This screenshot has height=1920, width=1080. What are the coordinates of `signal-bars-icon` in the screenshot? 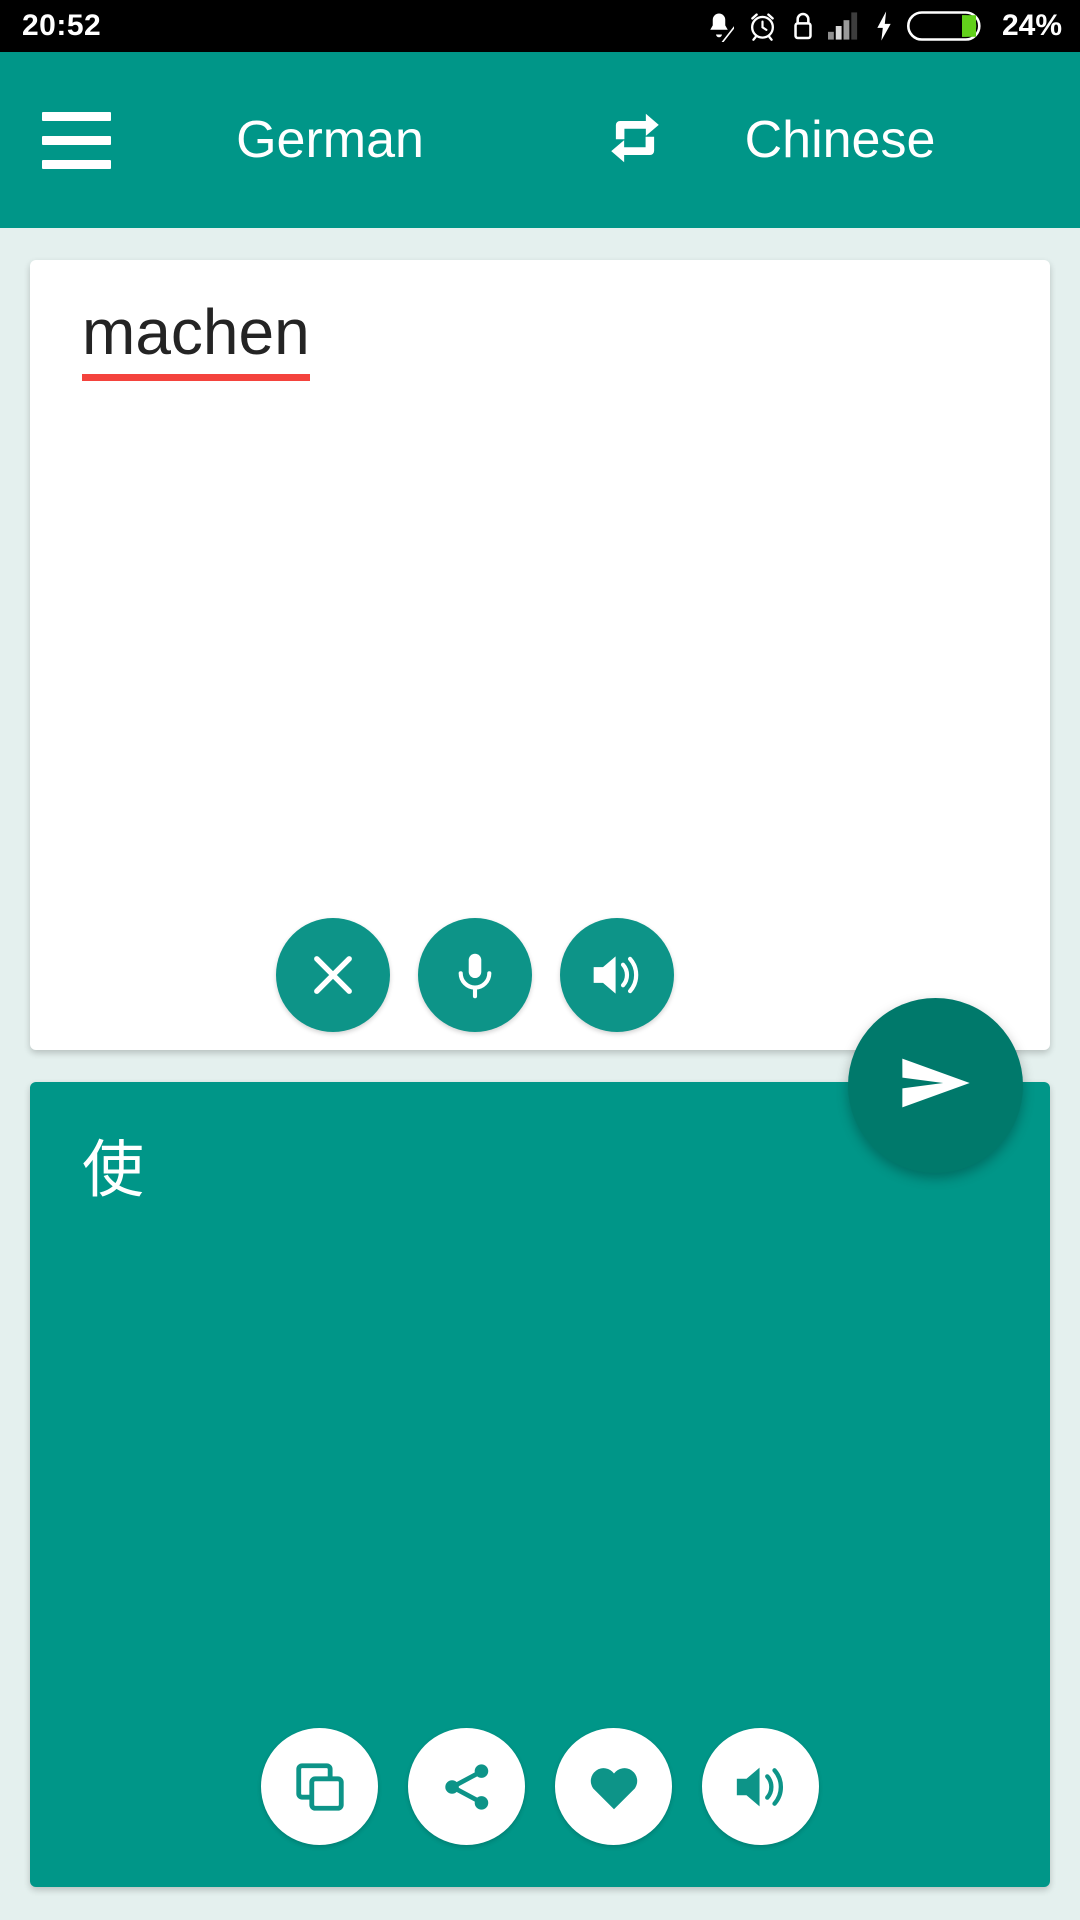 It's located at (844, 26).